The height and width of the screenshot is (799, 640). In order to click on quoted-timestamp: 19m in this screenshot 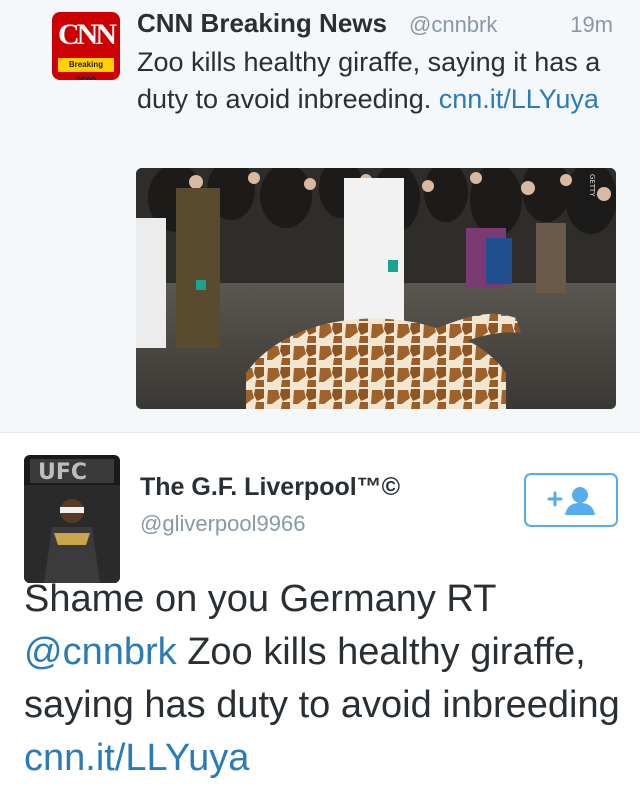, I will do `click(591, 25)`.